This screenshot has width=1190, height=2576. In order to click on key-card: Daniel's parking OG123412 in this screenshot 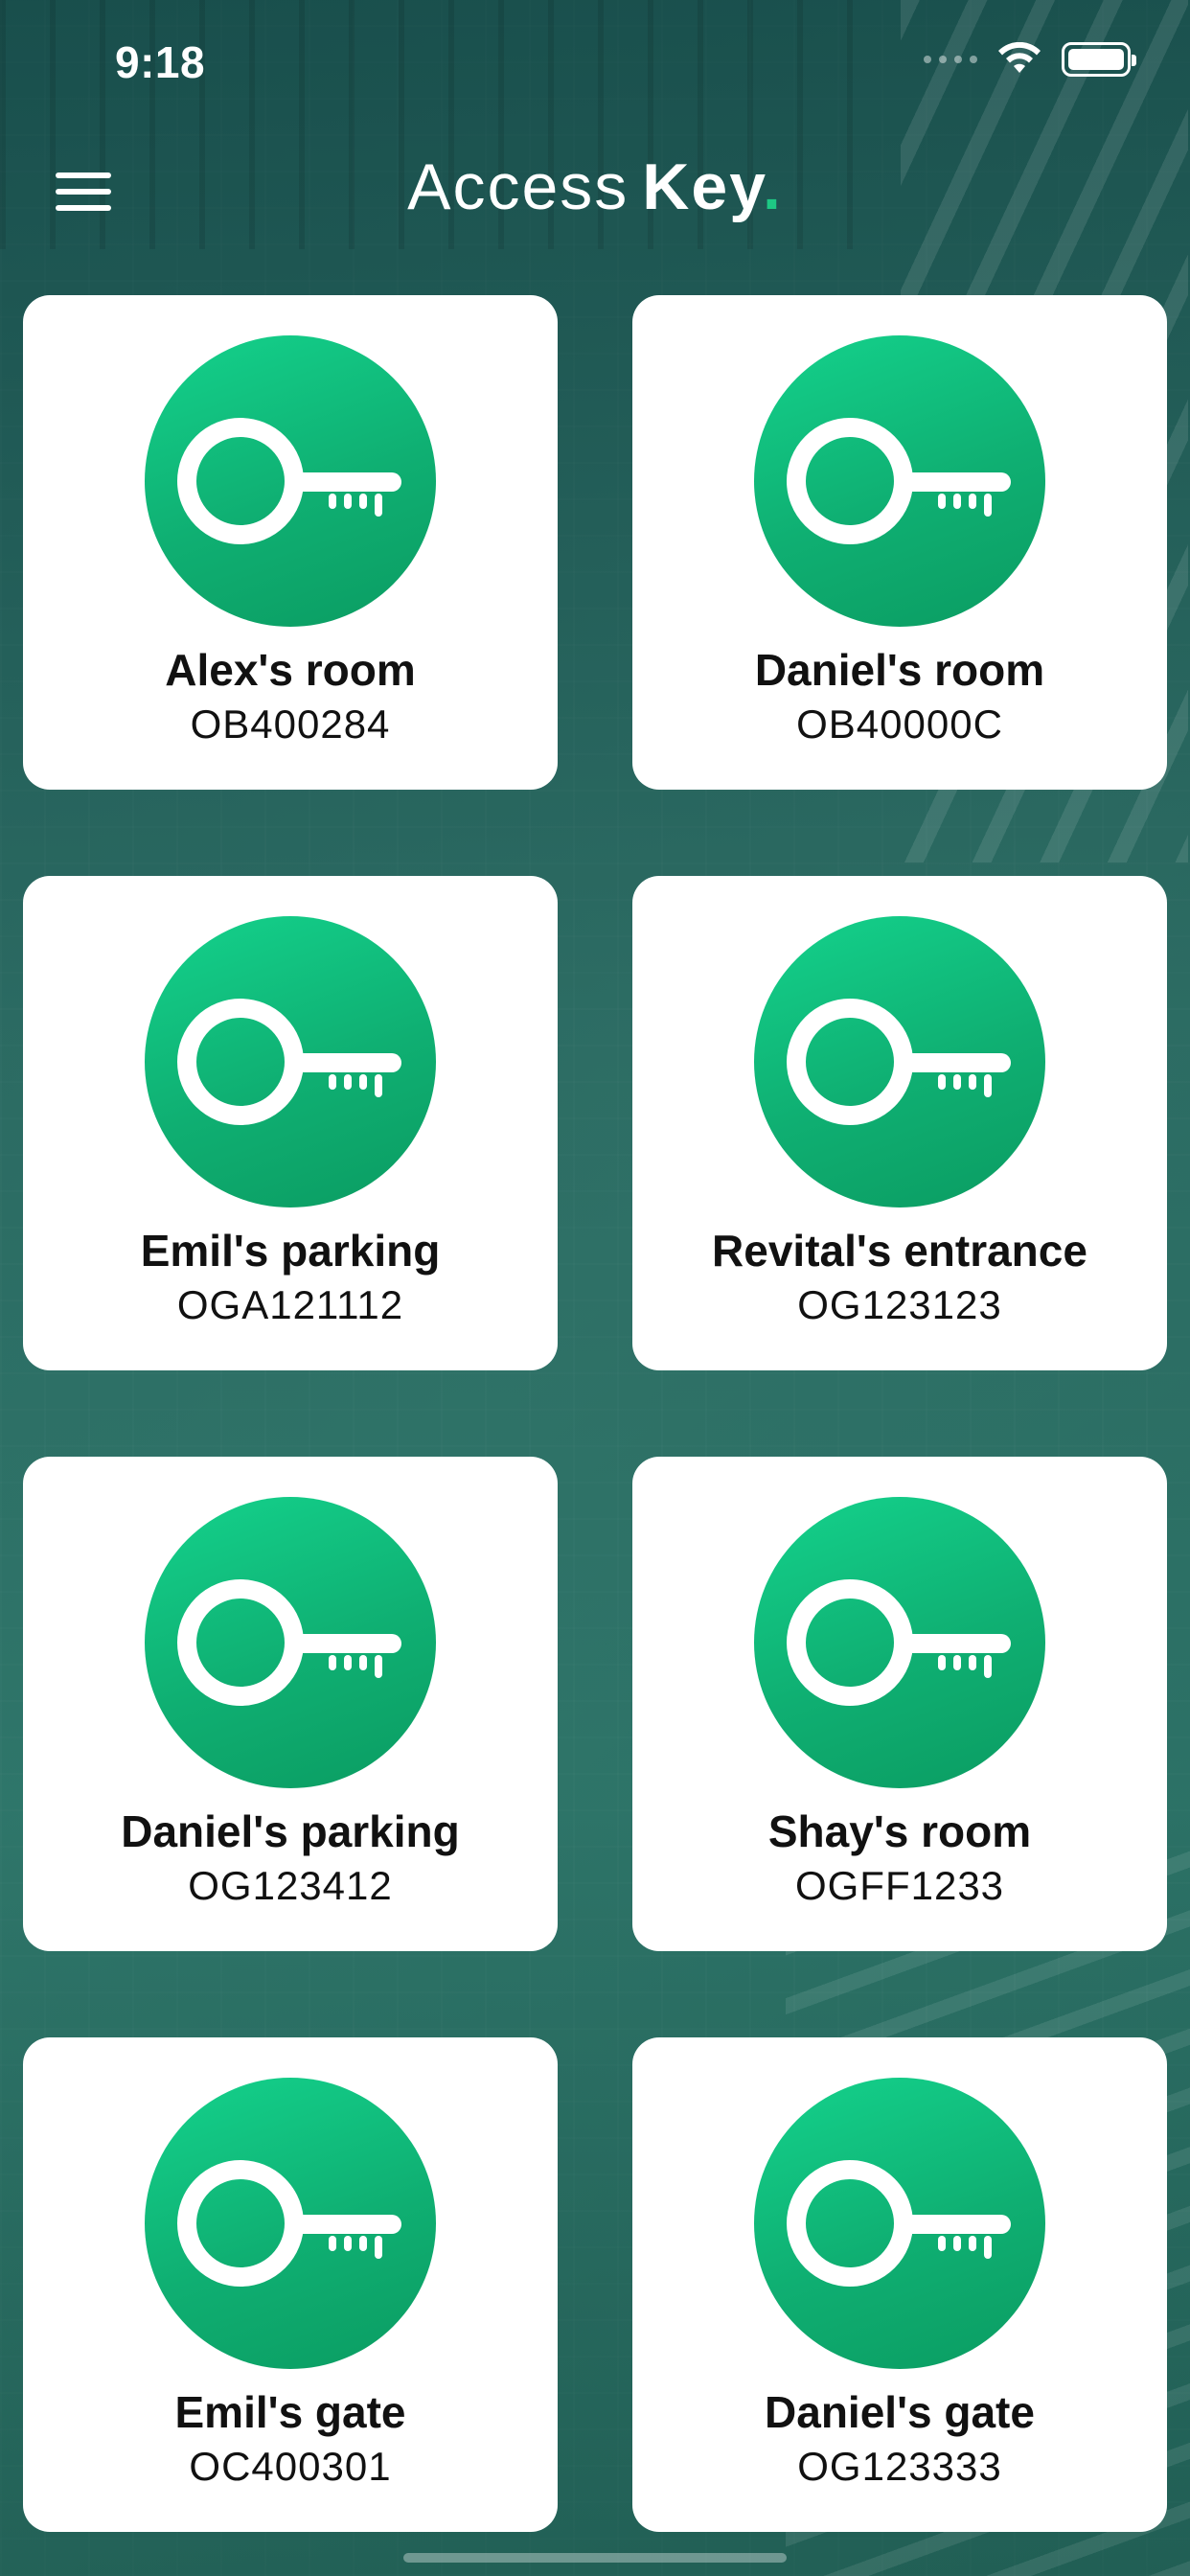, I will do `click(290, 1704)`.